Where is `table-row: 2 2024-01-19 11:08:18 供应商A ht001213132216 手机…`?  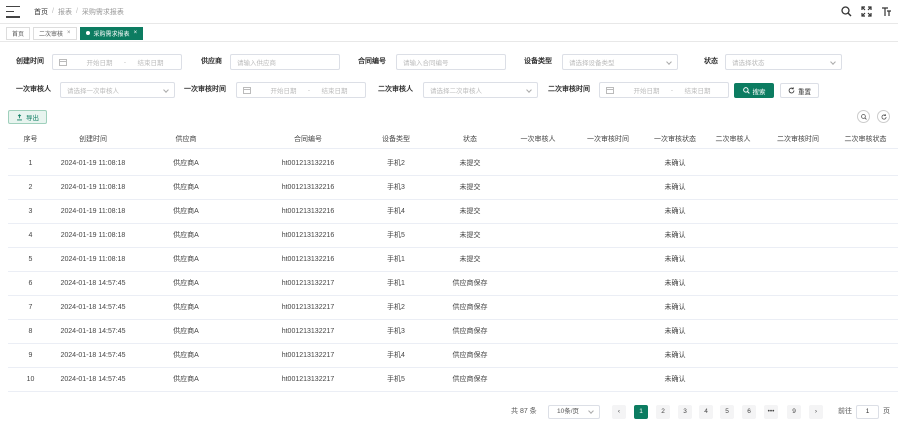 table-row: 2 2024-01-19 11:08:18 供应商A ht001213132216 手机… is located at coordinates (453, 188).